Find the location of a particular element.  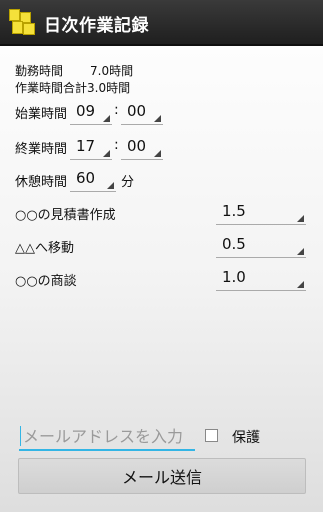

break-time-spinner: 60 is located at coordinates (93, 179).